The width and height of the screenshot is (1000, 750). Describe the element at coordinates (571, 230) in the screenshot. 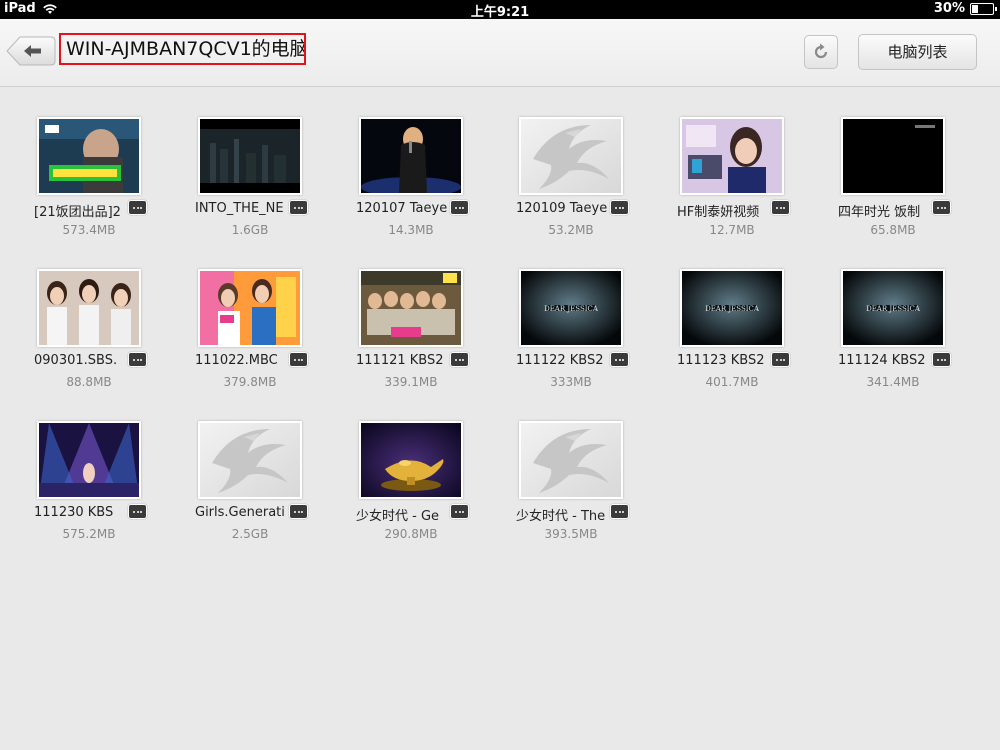

I see `file-size: 53.2MB` at that location.